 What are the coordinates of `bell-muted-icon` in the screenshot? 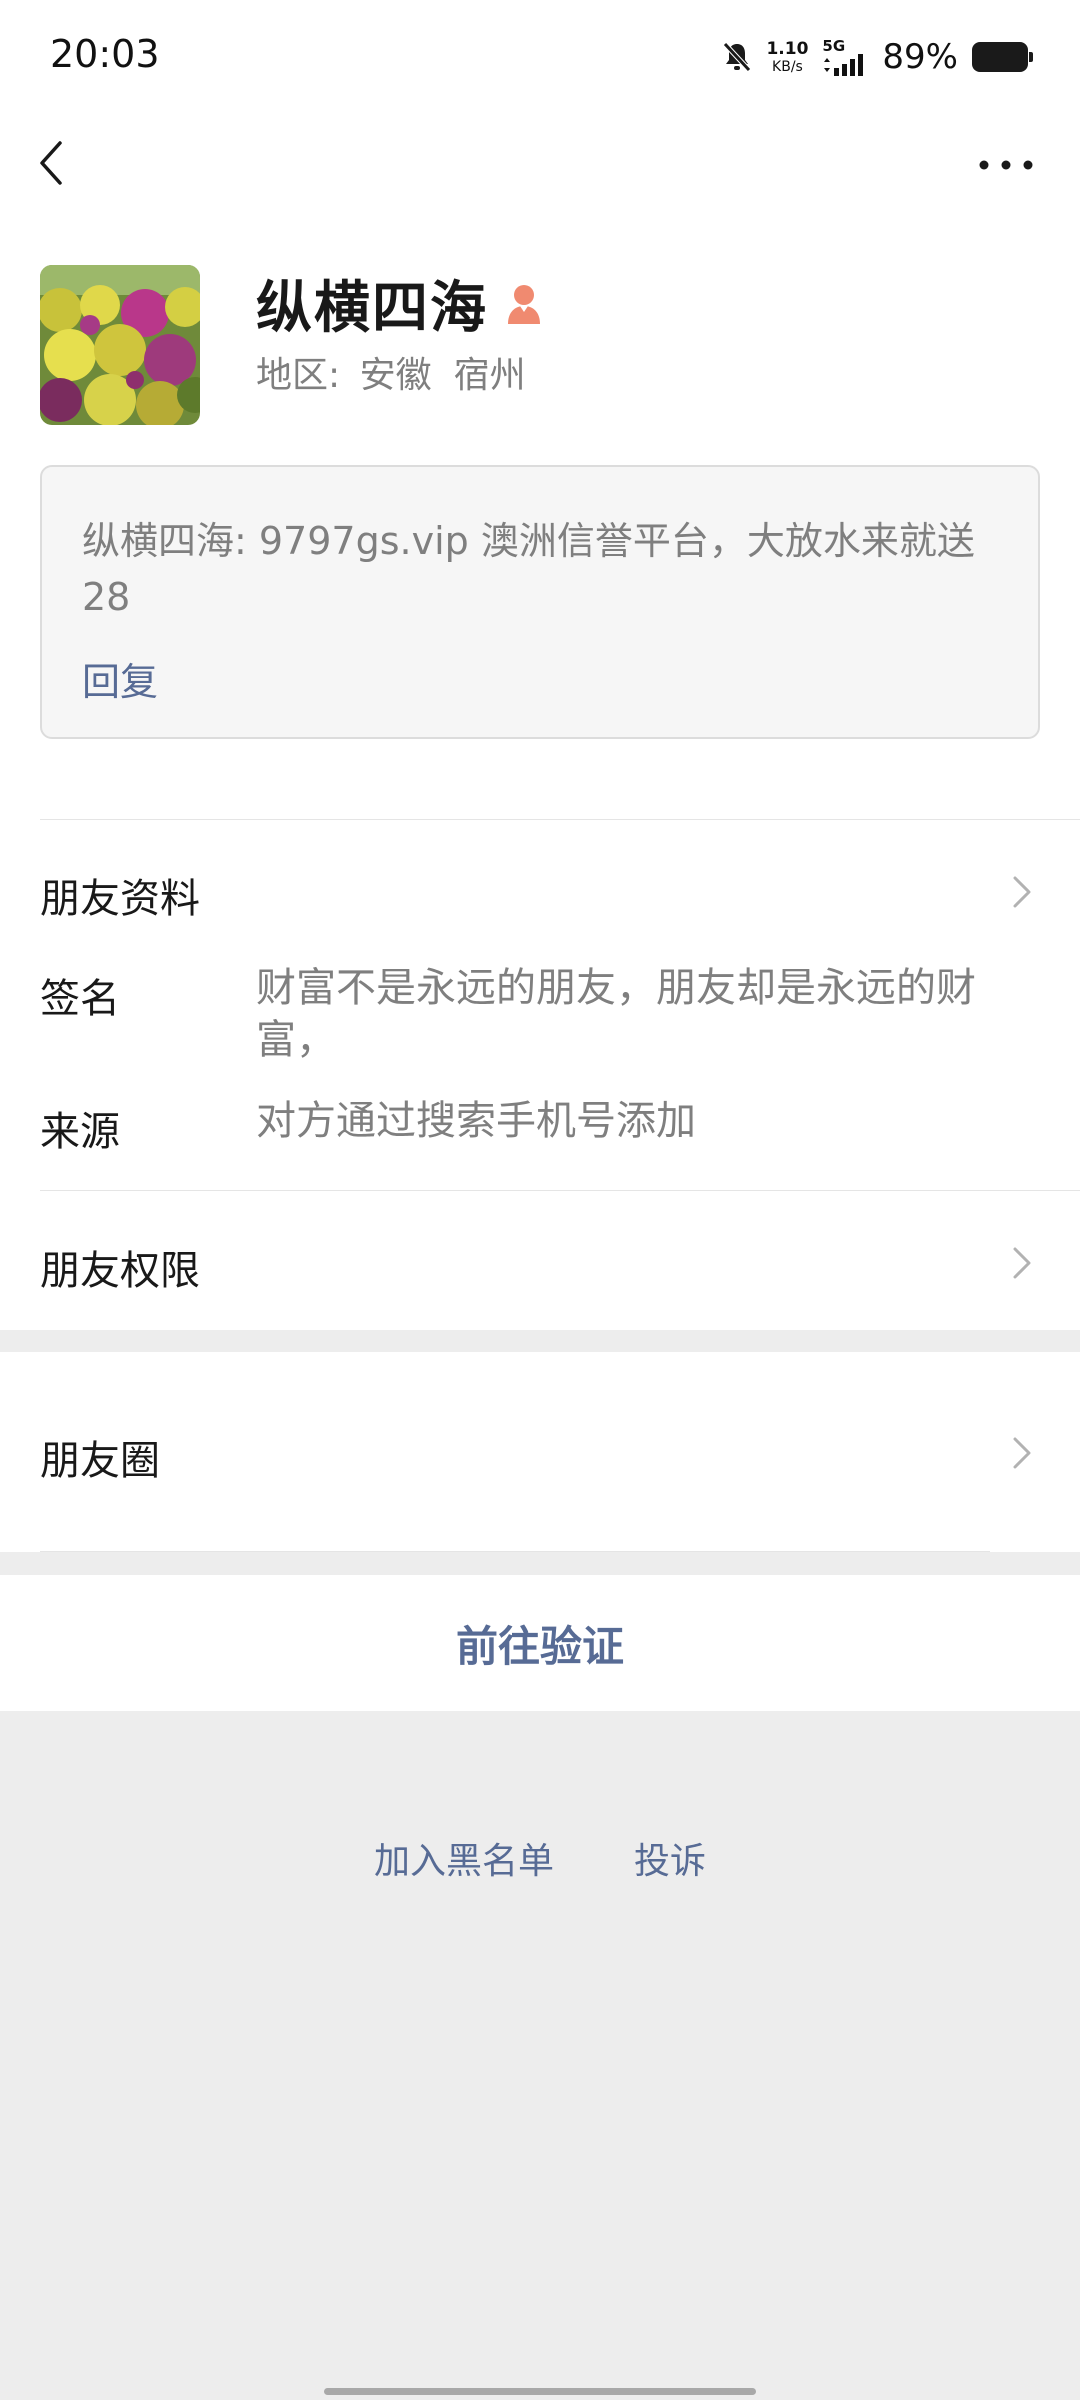 It's located at (737, 57).